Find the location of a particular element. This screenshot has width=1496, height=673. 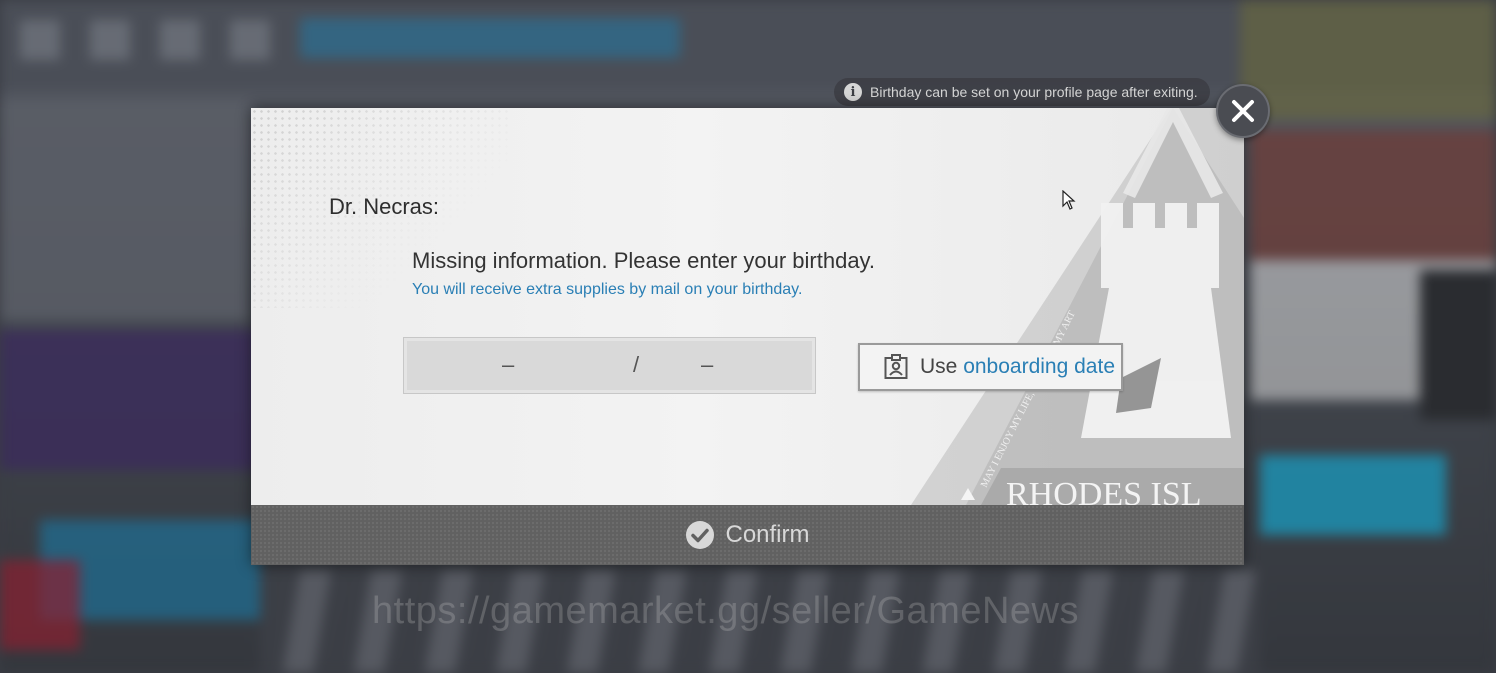

cursor-icon is located at coordinates (1069, 200).